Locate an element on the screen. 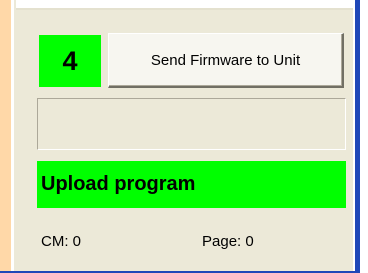  page-counter: Page: 0 is located at coordinates (228, 241).